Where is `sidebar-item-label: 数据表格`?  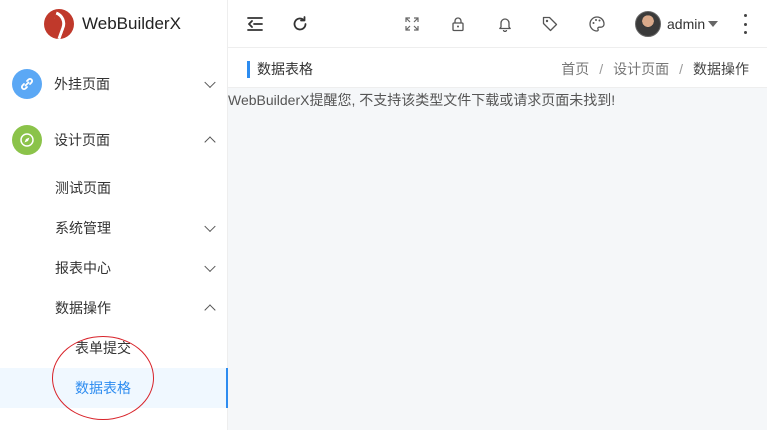 sidebar-item-label: 数据表格 is located at coordinates (103, 388).